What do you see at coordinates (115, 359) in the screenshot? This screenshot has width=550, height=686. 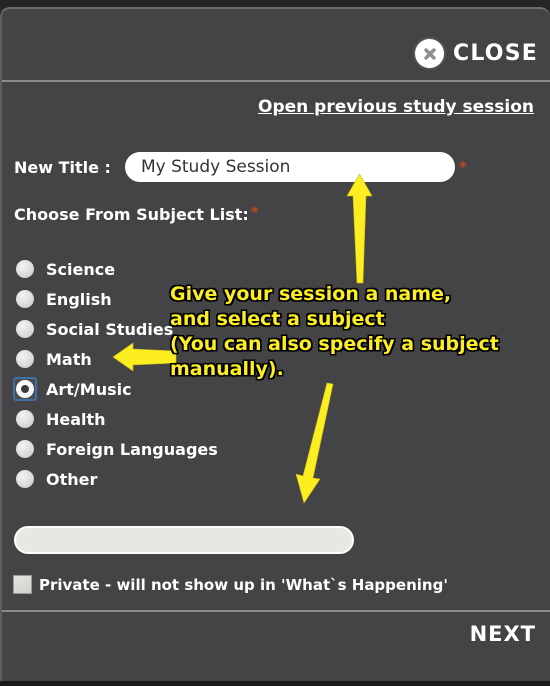 I see `subject-option-math: Math` at bounding box center [115, 359].